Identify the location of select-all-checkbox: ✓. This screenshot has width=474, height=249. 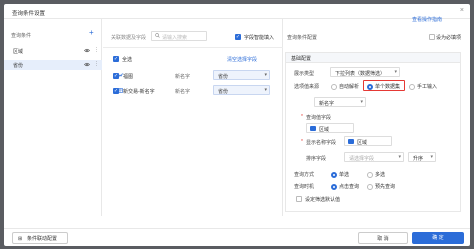
(116, 59).